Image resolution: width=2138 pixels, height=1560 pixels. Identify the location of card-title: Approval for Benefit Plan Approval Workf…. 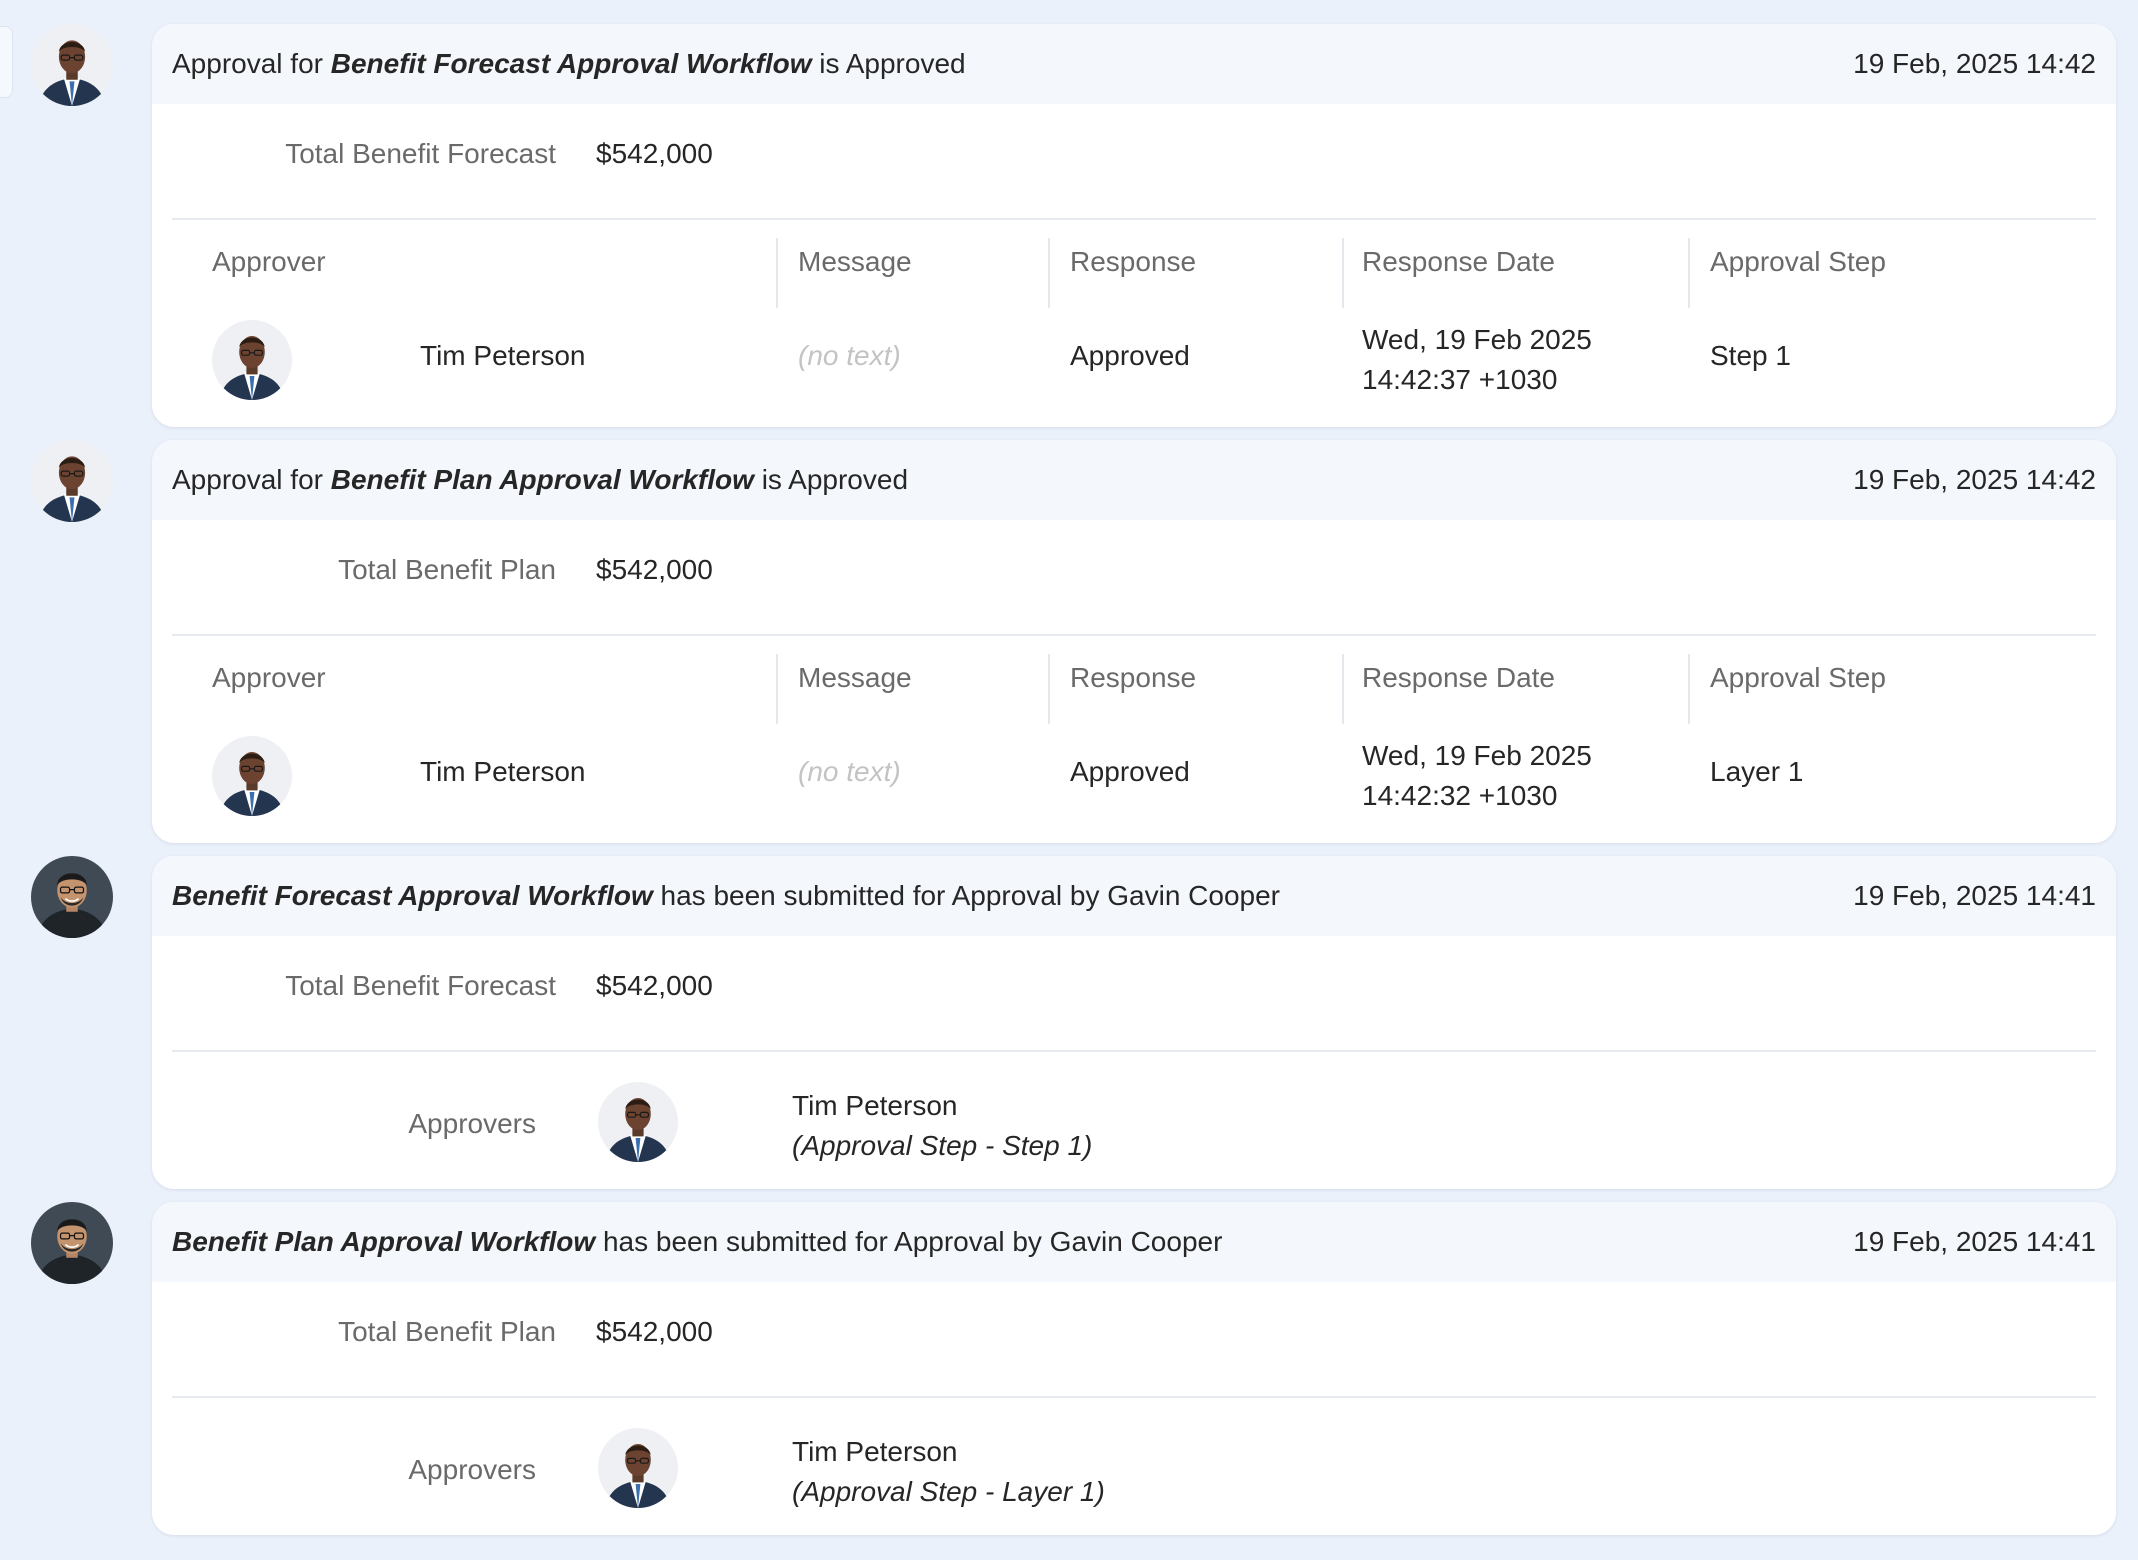
(540, 480).